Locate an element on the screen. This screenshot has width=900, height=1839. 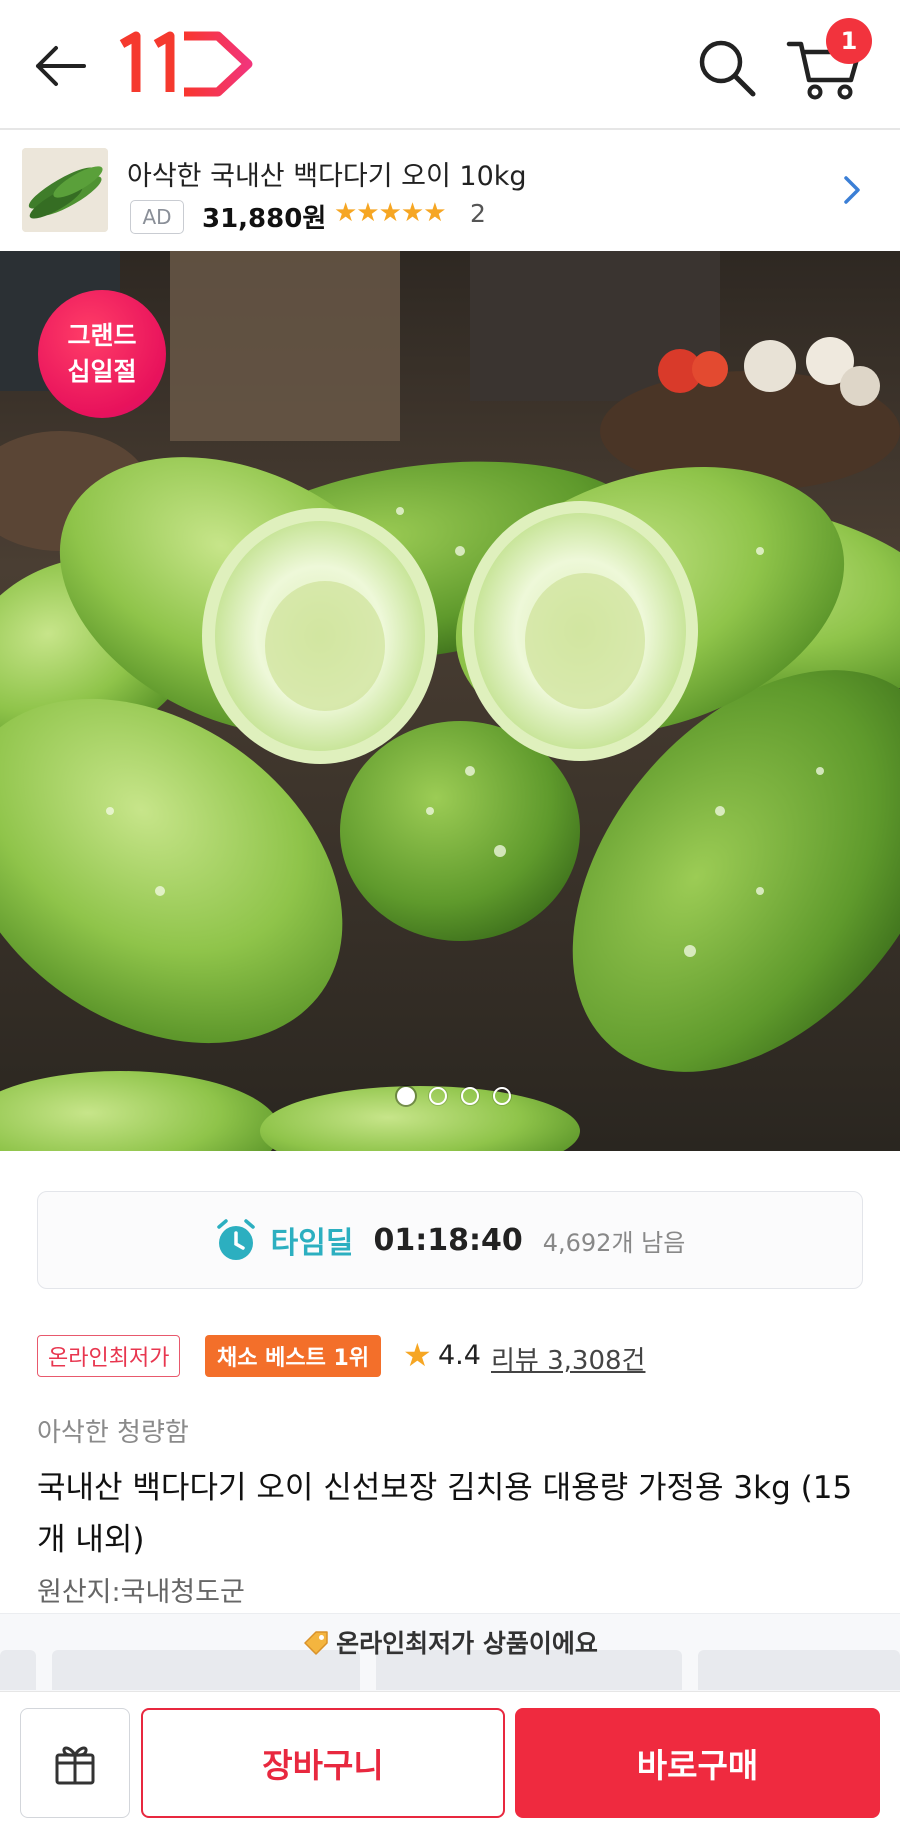
time-deal-label: 타임딜 is located at coordinates (312, 1243).